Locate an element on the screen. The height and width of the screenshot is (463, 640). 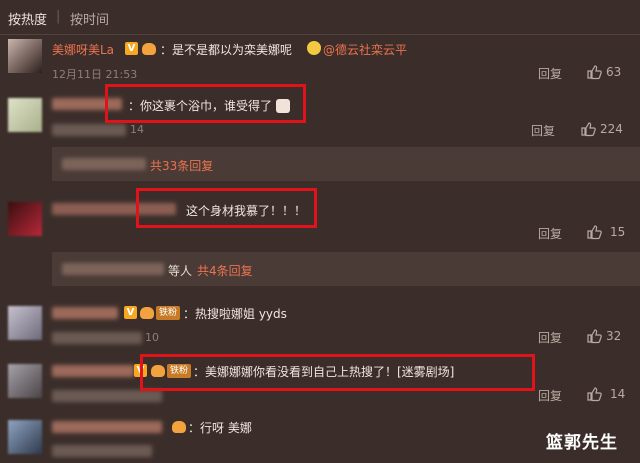
sort-by-hot-tab: 按热度 is located at coordinates (27, 18).